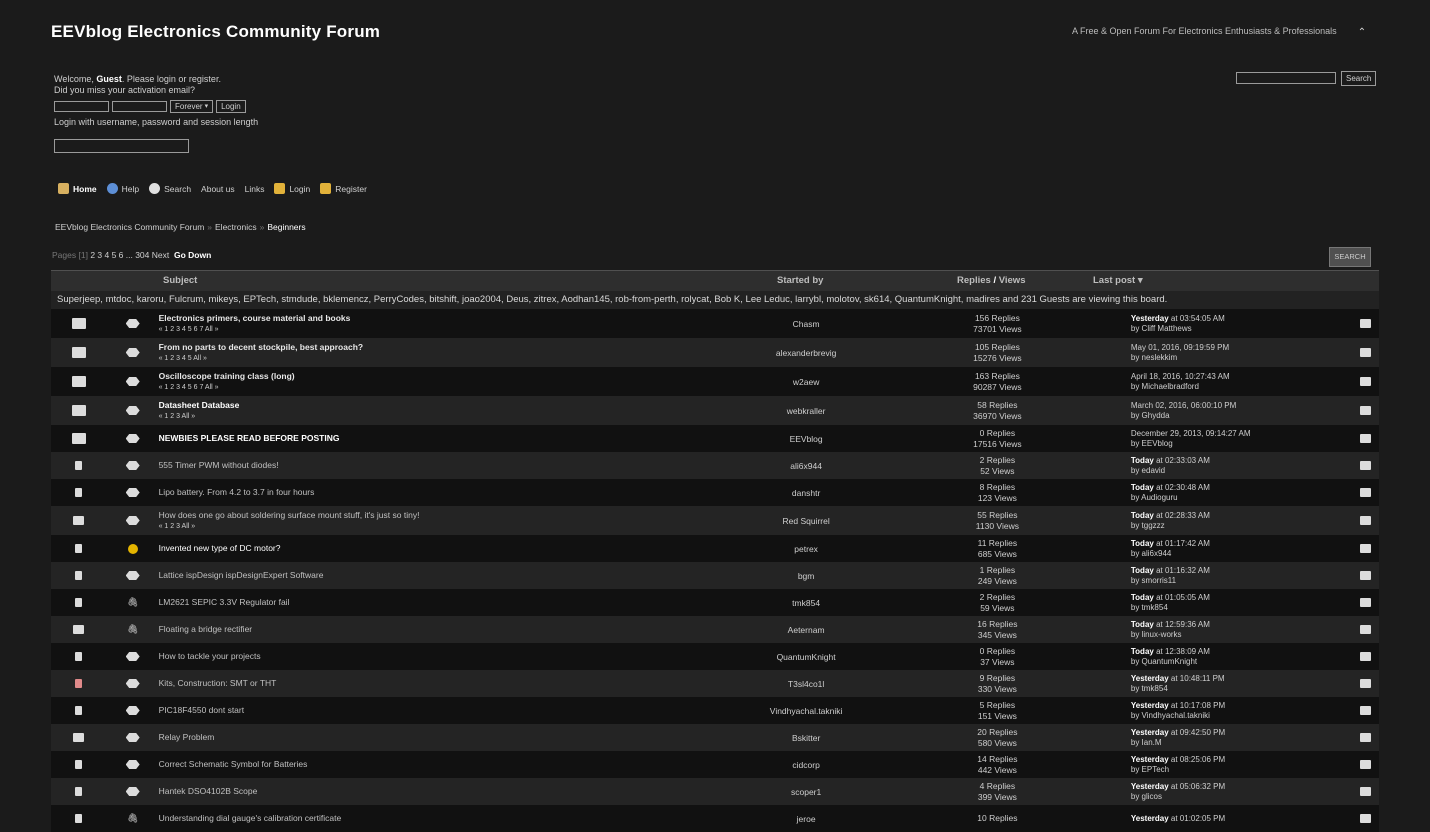  What do you see at coordinates (171, 79) in the screenshot?
I see `welcome-suffix: . Please login or register.` at bounding box center [171, 79].